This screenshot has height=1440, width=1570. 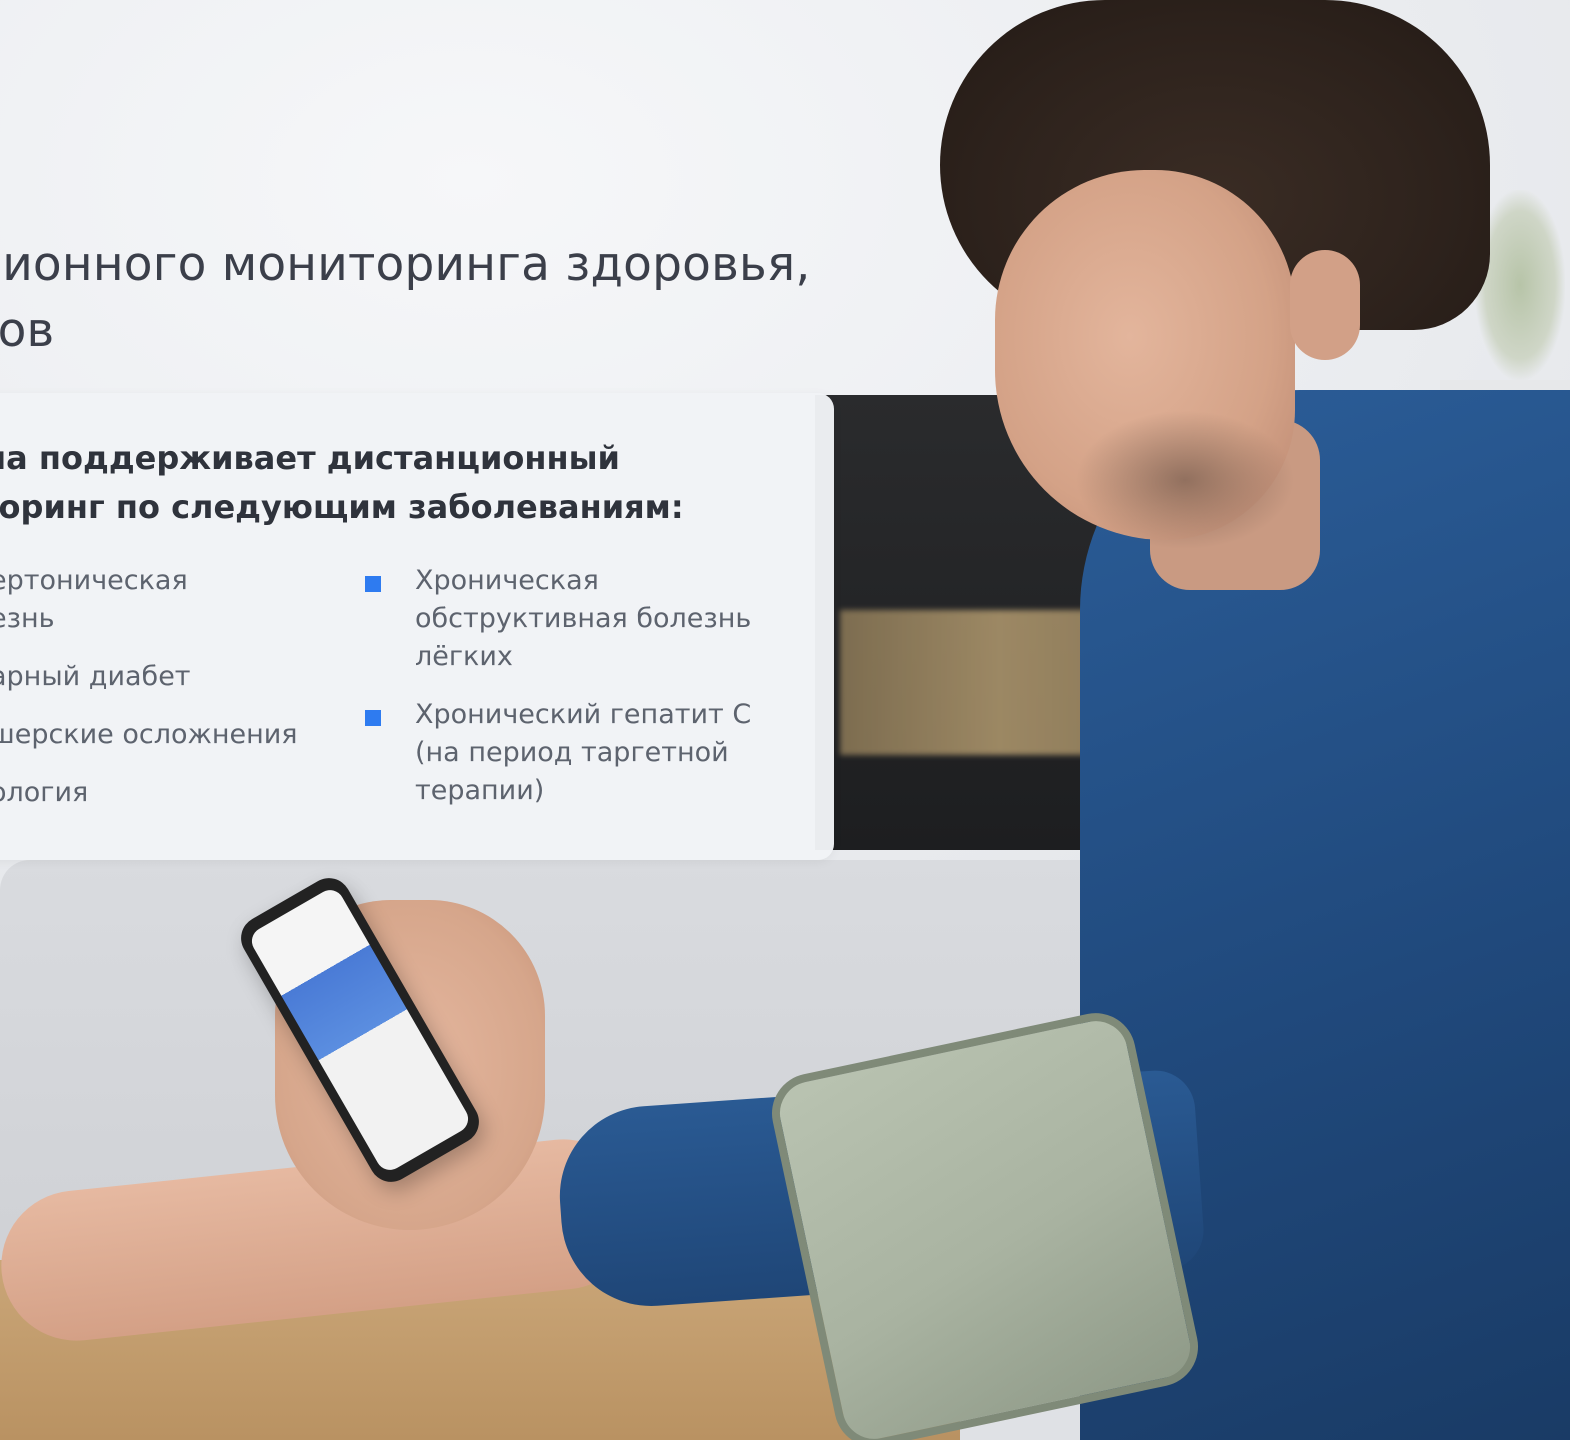 What do you see at coordinates (480, 790) in the screenshot?
I see `list-item-line: терапии)` at bounding box center [480, 790].